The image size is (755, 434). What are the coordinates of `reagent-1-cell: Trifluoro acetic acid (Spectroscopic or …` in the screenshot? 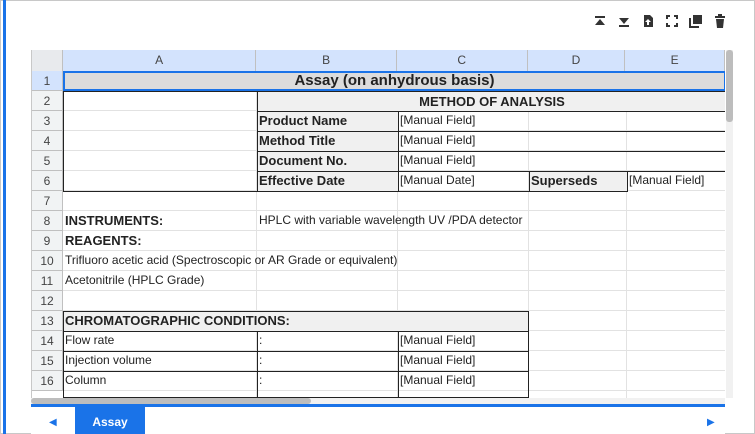 It's located at (394, 261).